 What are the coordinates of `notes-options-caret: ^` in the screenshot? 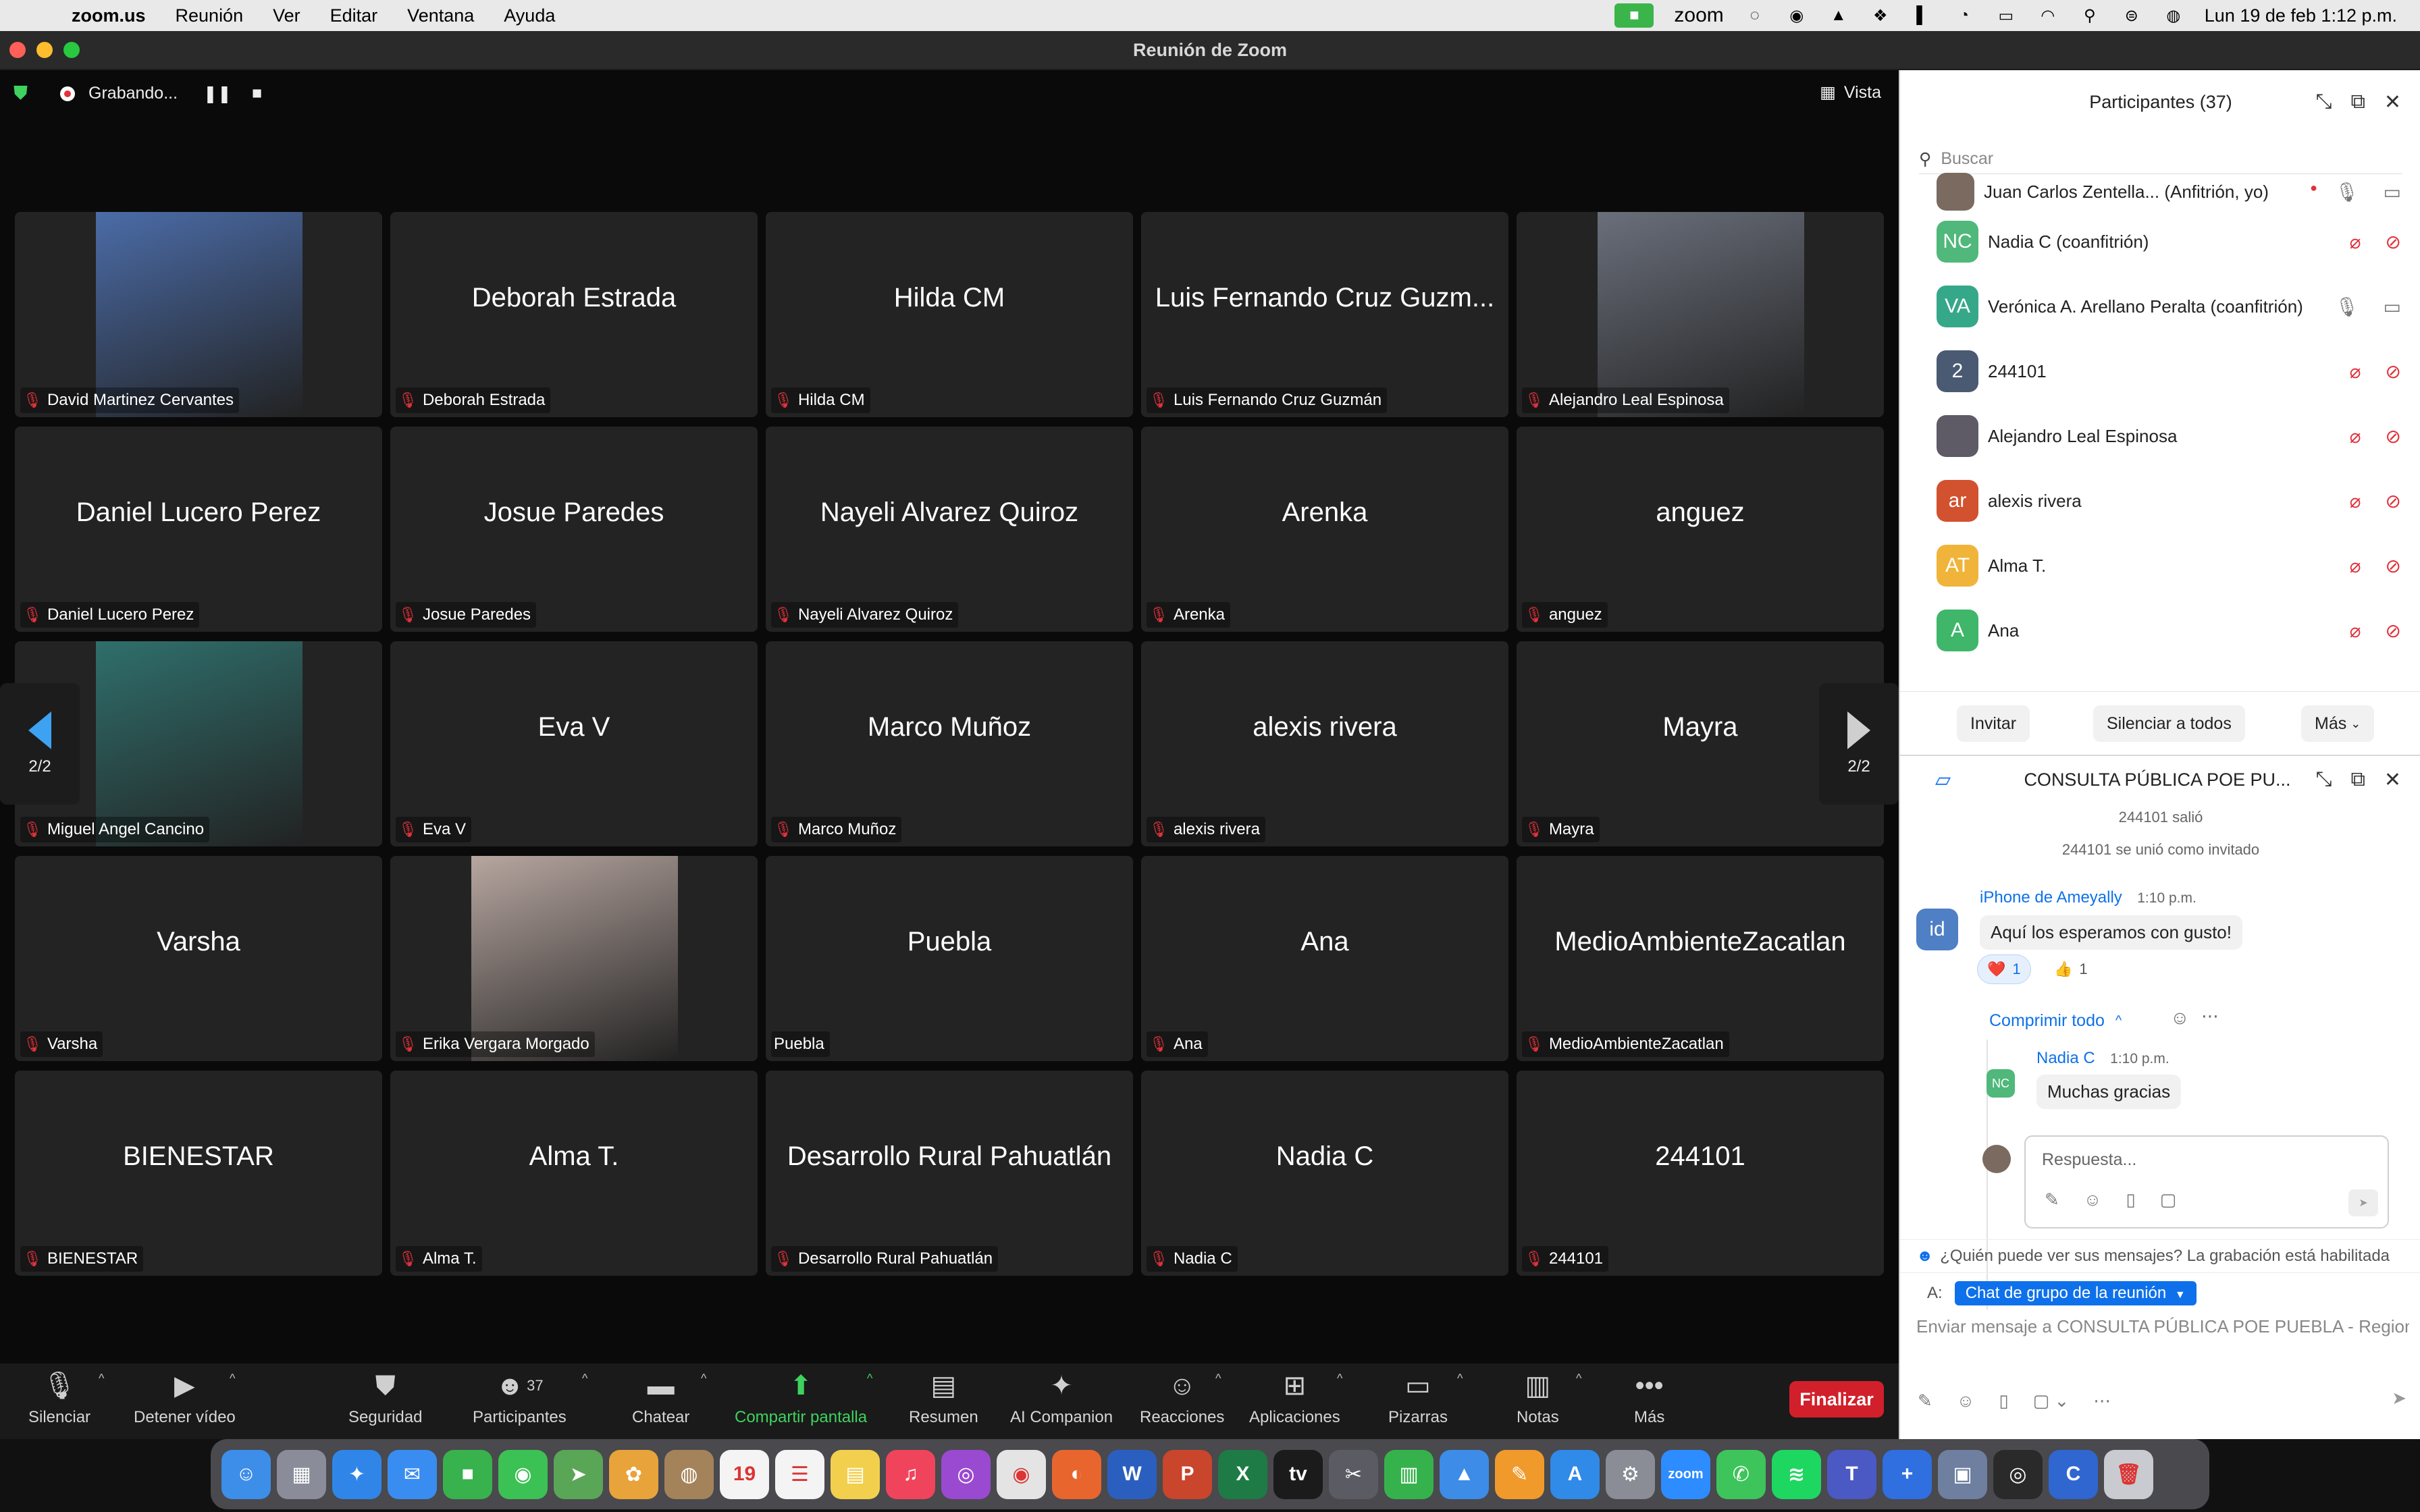 It's located at (1578, 1379).